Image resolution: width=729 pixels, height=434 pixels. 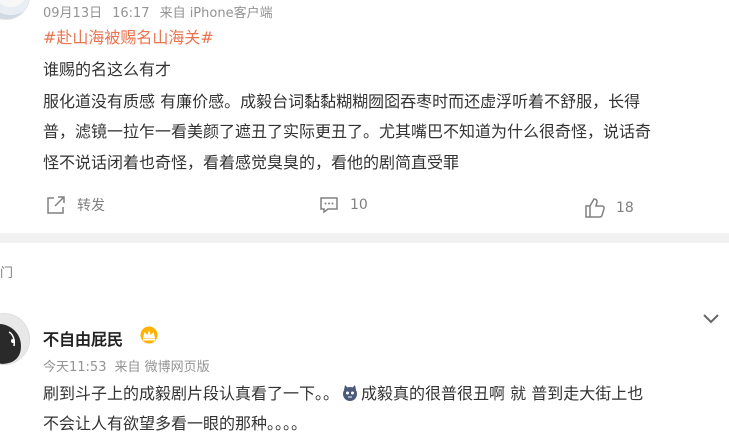 What do you see at coordinates (347, 131) in the screenshot?
I see `post-text-line: 普，滤镜一拉乍一看美颜了遮丑了实际更丑了。尤其嘴巴不知道为什么很奇怪，说话奇` at bounding box center [347, 131].